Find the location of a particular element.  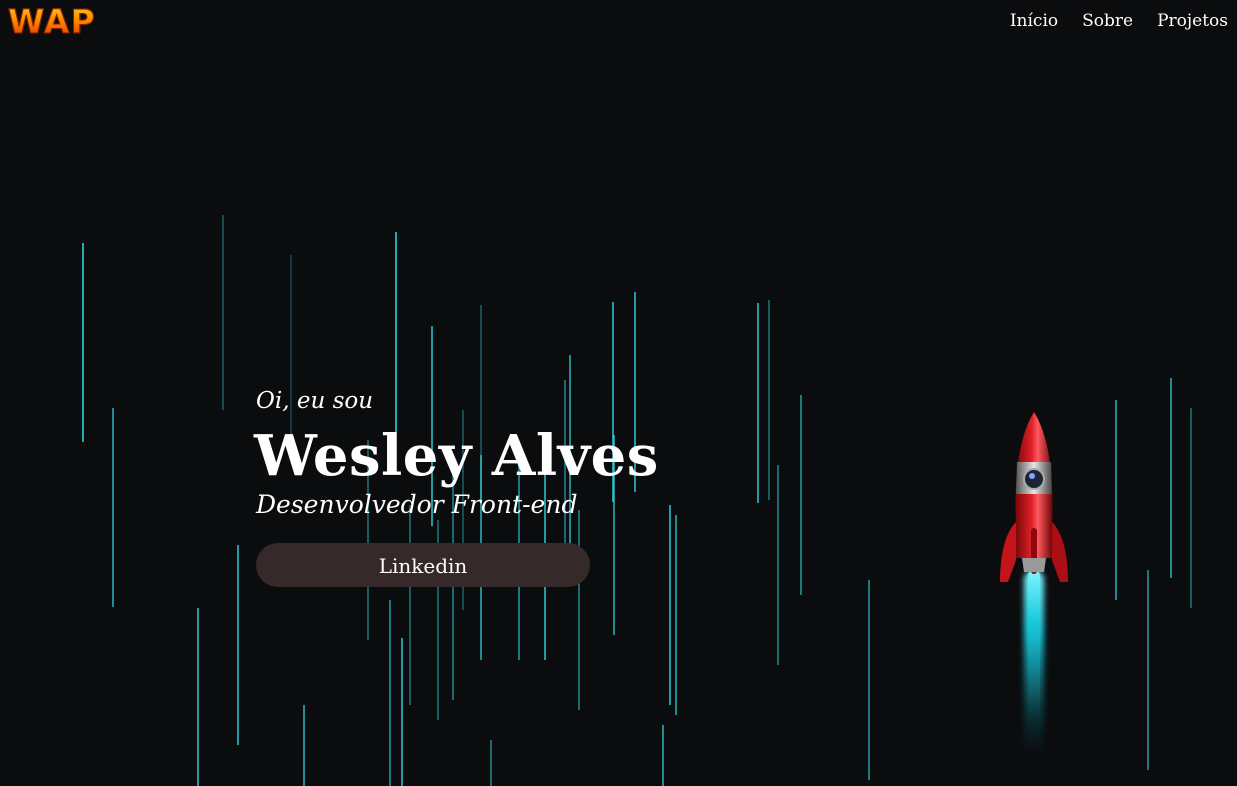

hero-name: Wesley Alves is located at coordinates (456, 456).